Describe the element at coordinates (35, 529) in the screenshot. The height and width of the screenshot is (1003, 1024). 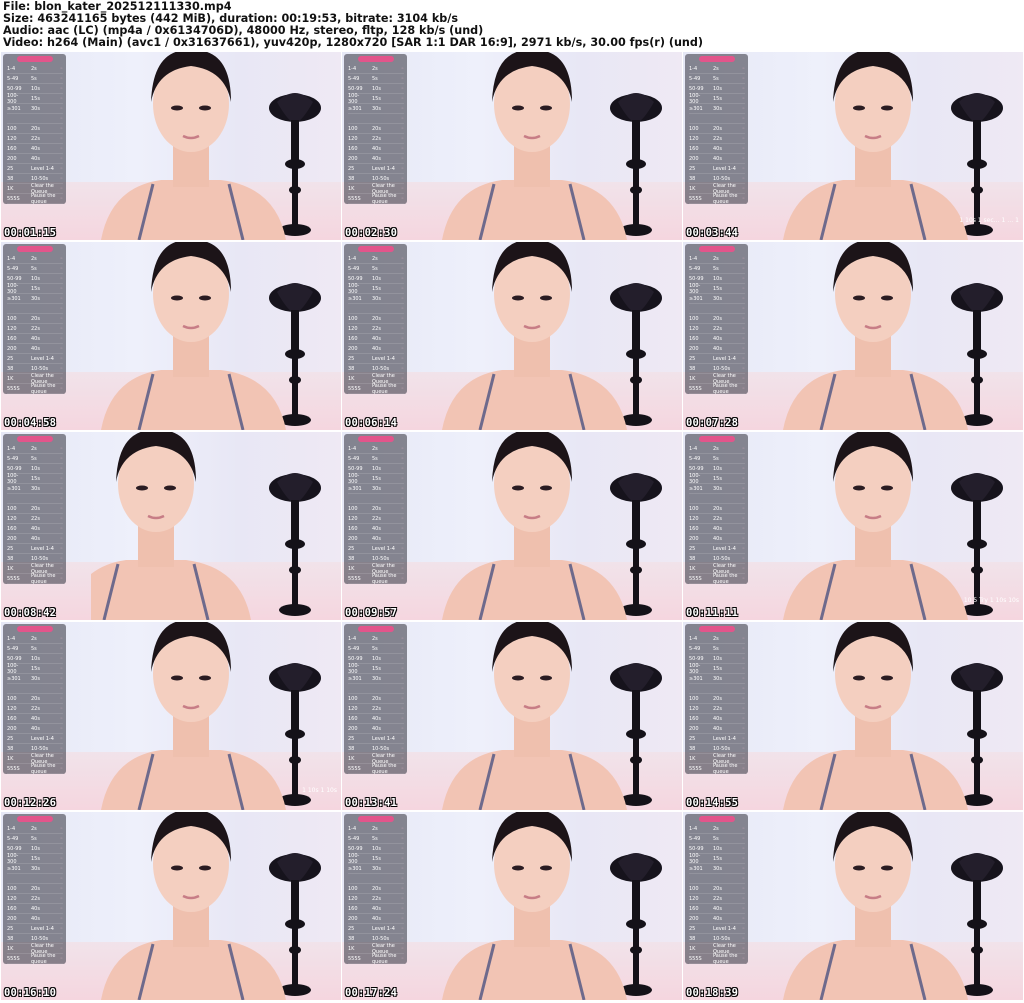
I see `tip-menu-row: 160 40s ◦` at that location.